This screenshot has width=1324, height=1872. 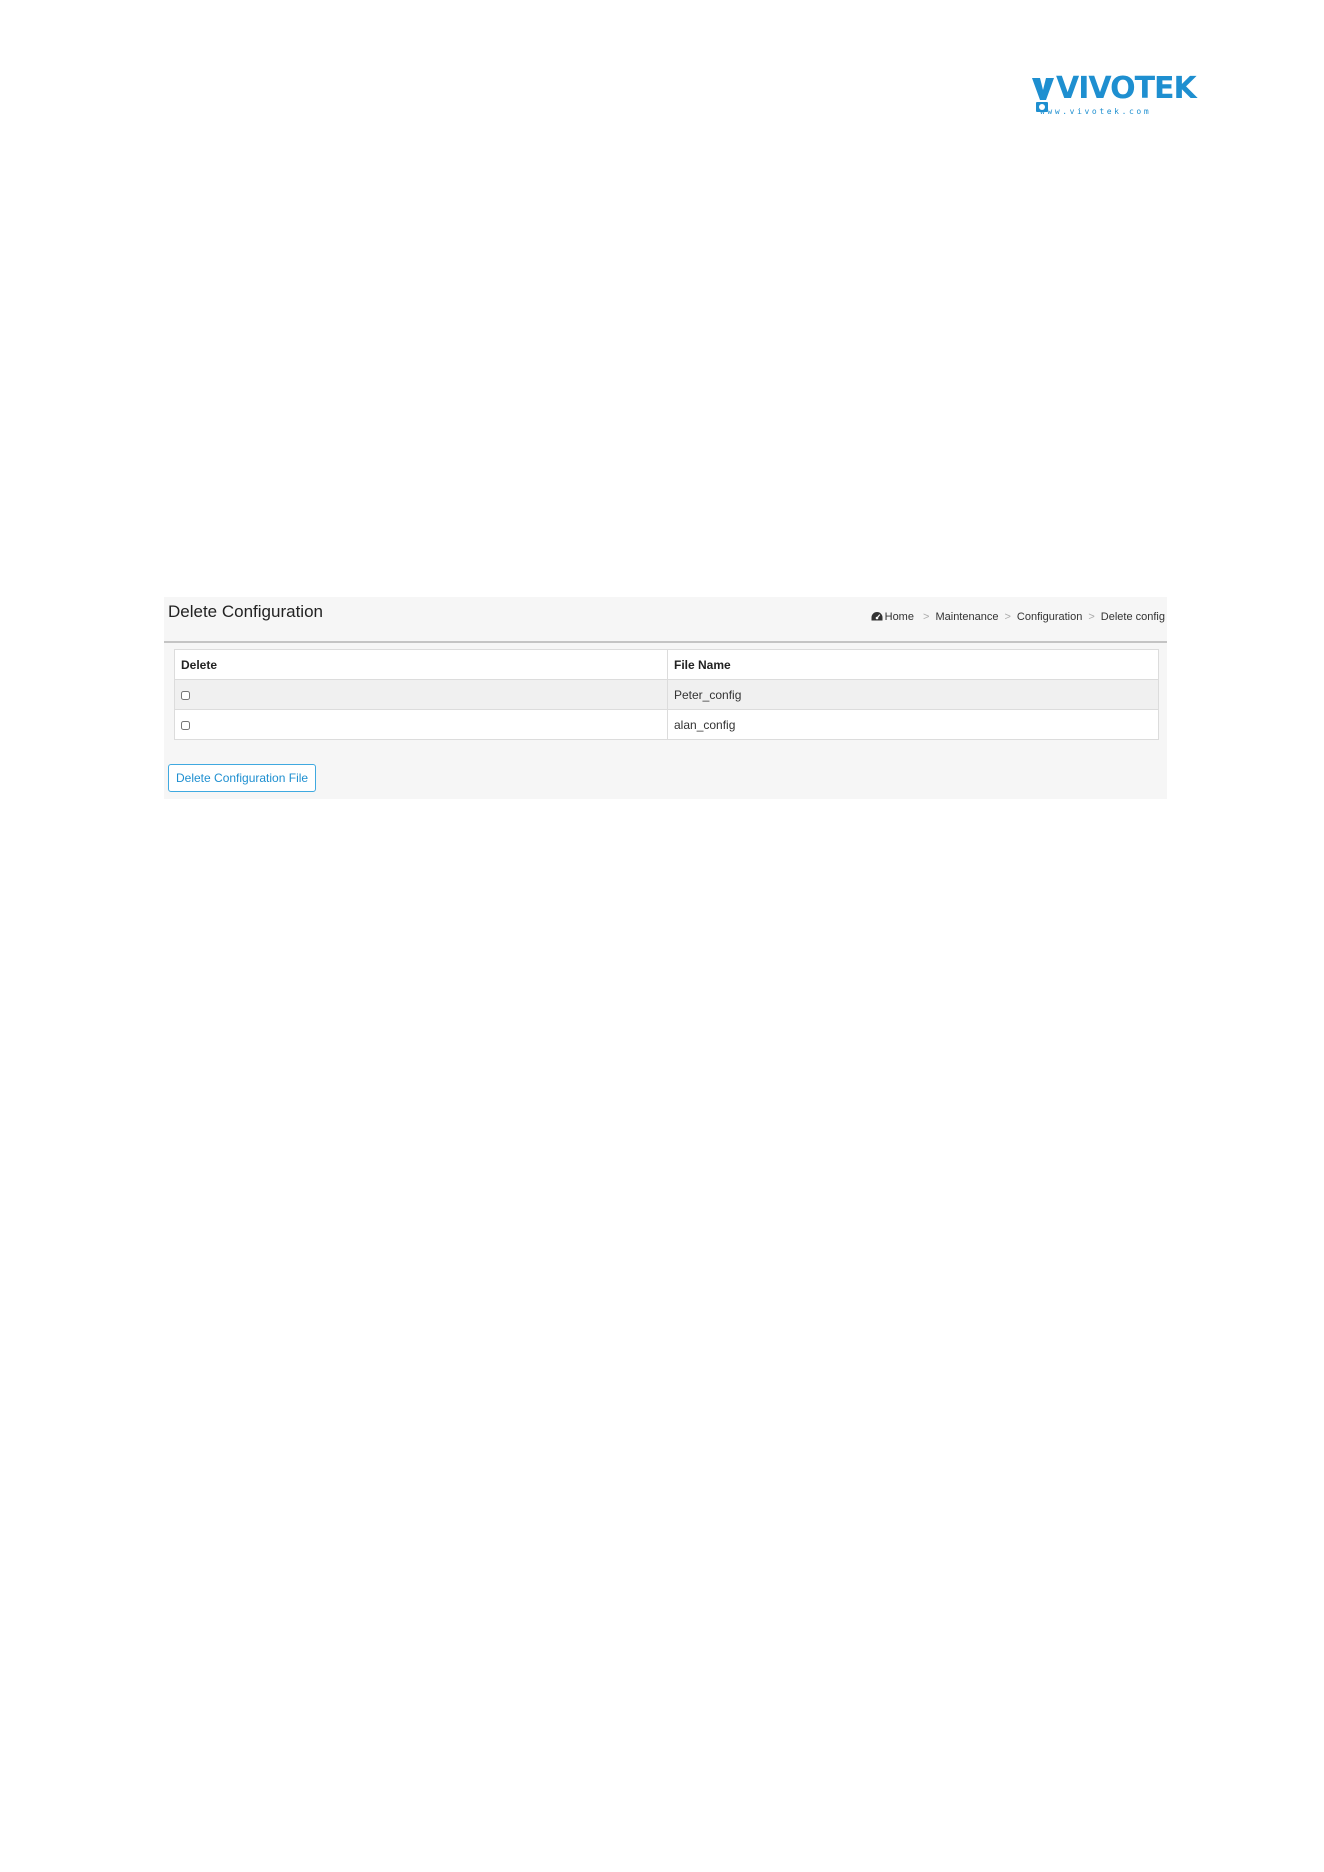 I want to click on vivotek-logo-word: VIVOTEK, so click(x=1126, y=88).